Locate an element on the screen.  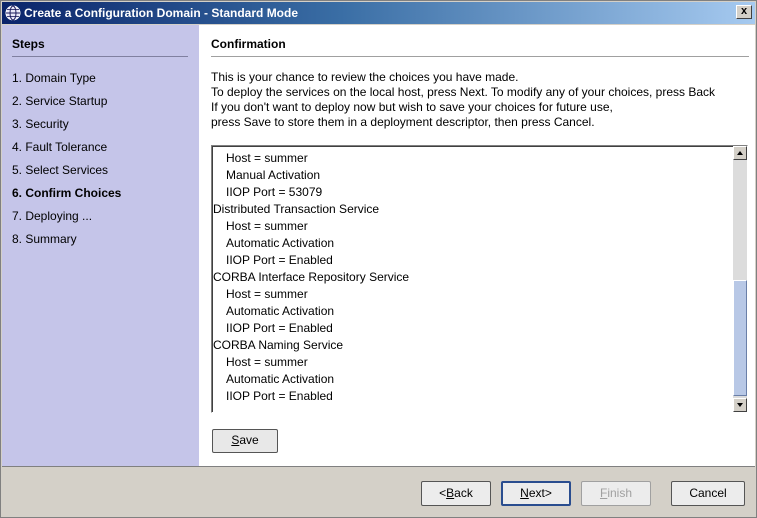
finish-label: inish is located at coordinates (620, 493).